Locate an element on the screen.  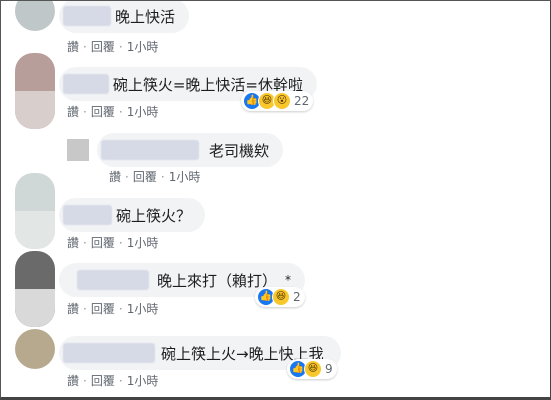
comment-text: 晚上快活 is located at coordinates (144, 16).